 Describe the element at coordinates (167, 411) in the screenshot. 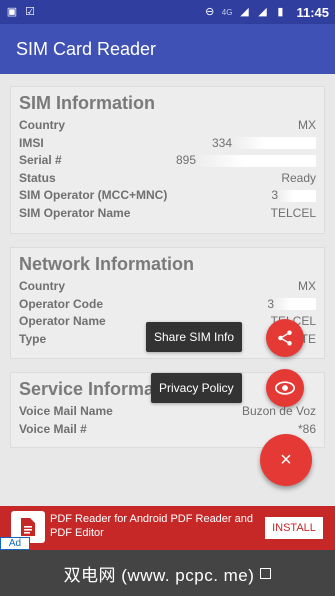

I see `info-row: Voice Mail Name Buzon de Voz` at that location.